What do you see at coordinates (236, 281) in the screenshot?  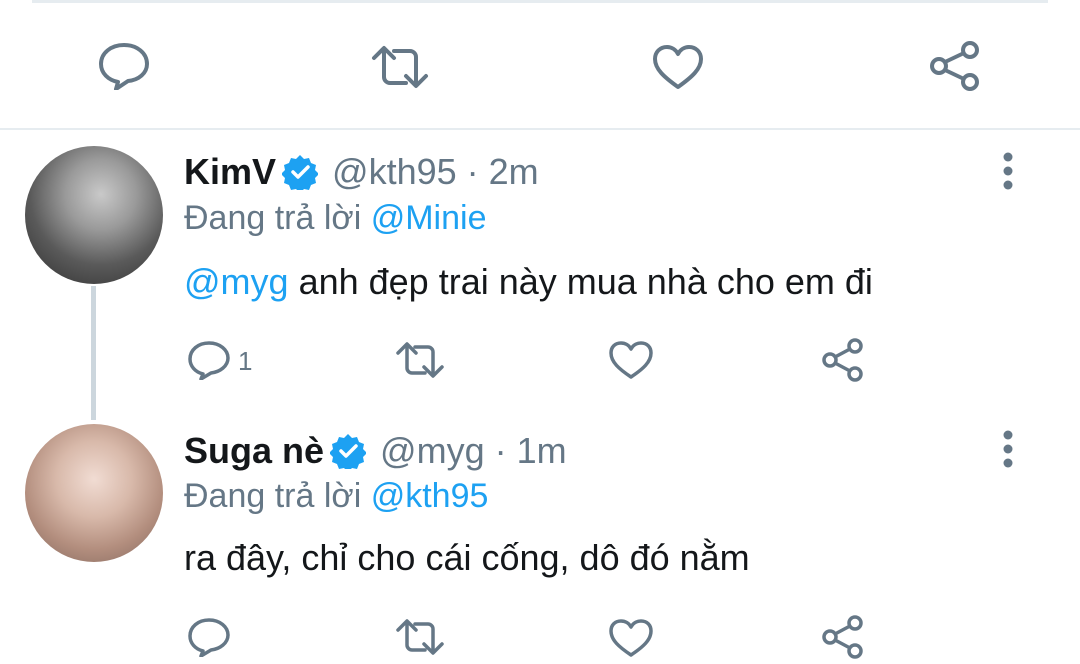 I see `mention-link: @myg` at bounding box center [236, 281].